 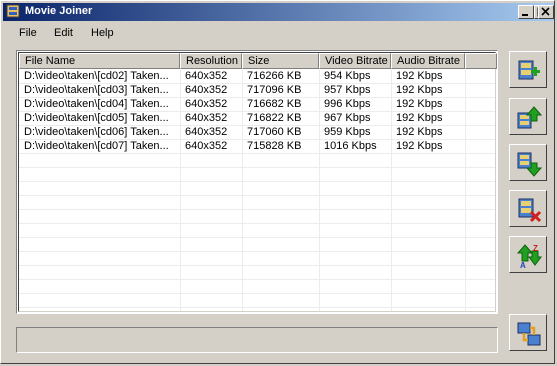 I want to click on close-icon, so click(x=545, y=11).